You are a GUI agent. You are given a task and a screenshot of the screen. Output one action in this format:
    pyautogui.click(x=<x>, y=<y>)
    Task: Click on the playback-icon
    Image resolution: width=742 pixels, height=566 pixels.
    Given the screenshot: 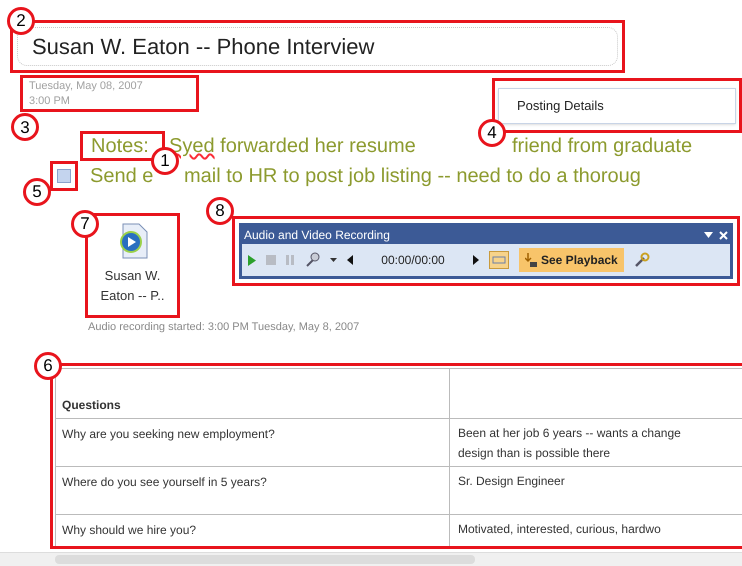 What is the action you would take?
    pyautogui.click(x=531, y=260)
    